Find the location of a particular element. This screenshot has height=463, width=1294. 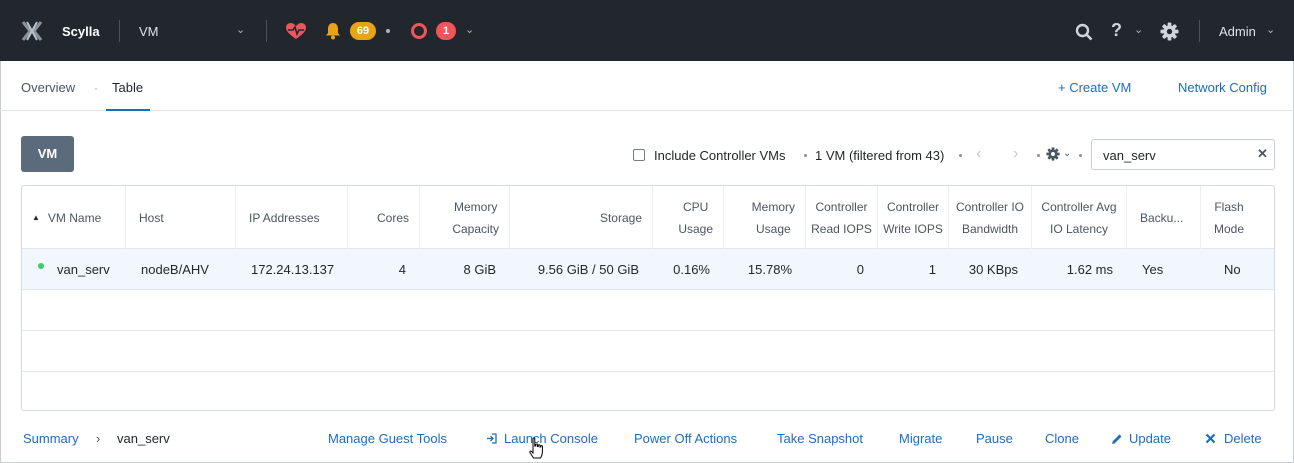

x-logo-icon is located at coordinates (32, 31).